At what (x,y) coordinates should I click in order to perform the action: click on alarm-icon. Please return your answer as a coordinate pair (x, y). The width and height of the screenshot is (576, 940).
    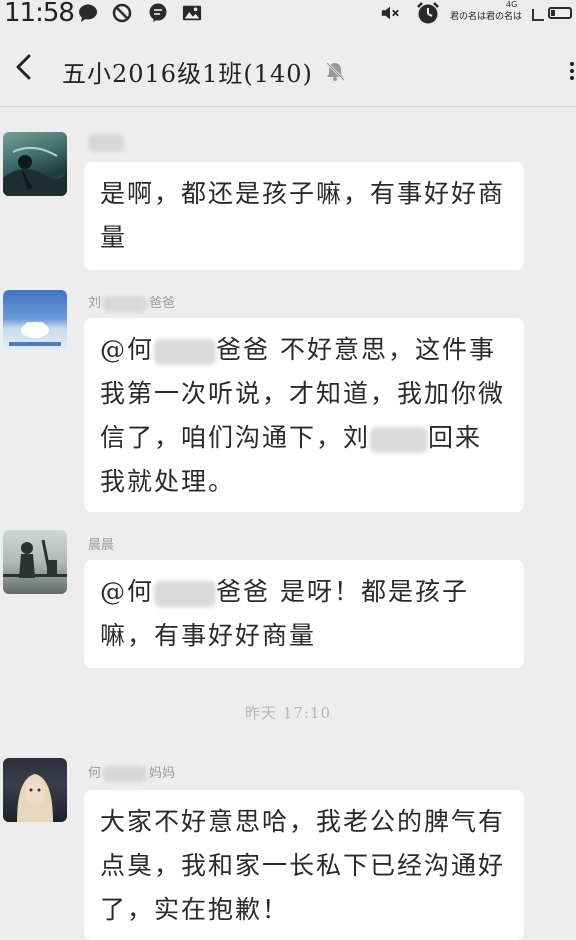
    Looking at the image, I should click on (428, 13).